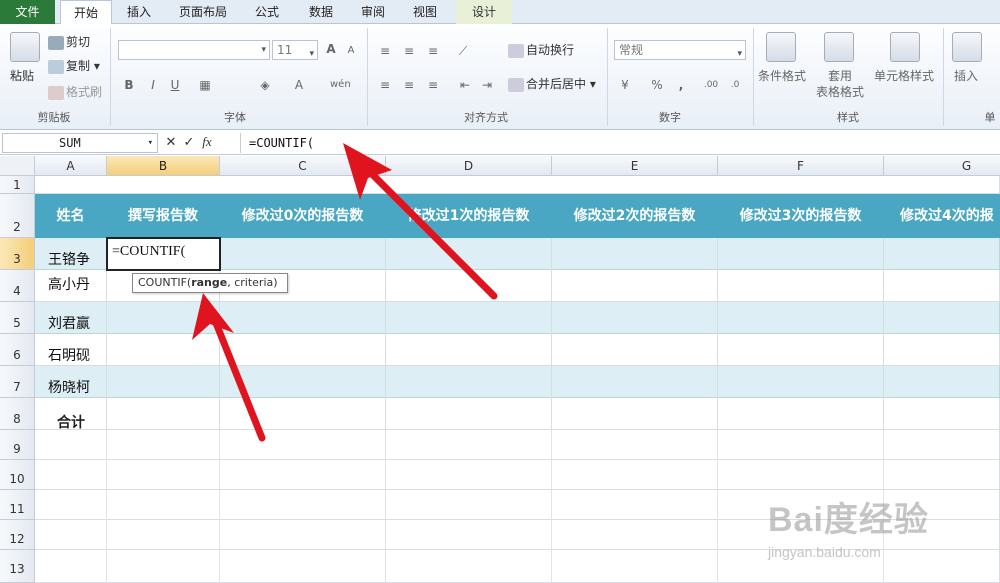 The image size is (1000, 583). What do you see at coordinates (17, 216) in the screenshot?
I see `row-header-2: 2` at bounding box center [17, 216].